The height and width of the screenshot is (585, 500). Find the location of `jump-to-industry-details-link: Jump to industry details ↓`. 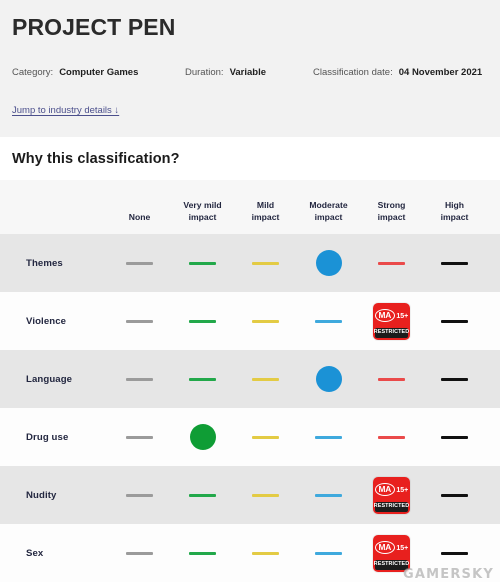

jump-to-industry-details-link: Jump to industry details ↓ is located at coordinates (65, 110).